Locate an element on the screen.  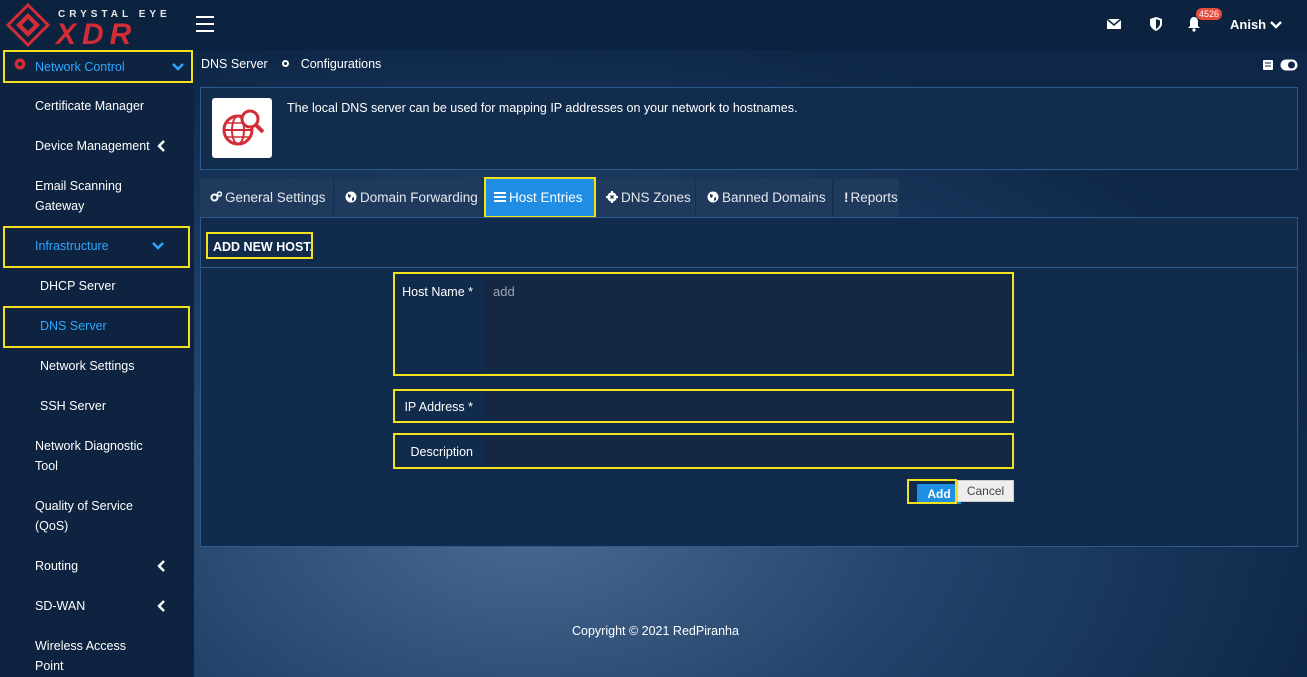
gear-icon is located at coordinates (612, 197).